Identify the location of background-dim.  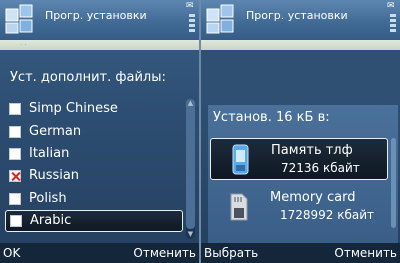
(300, 77).